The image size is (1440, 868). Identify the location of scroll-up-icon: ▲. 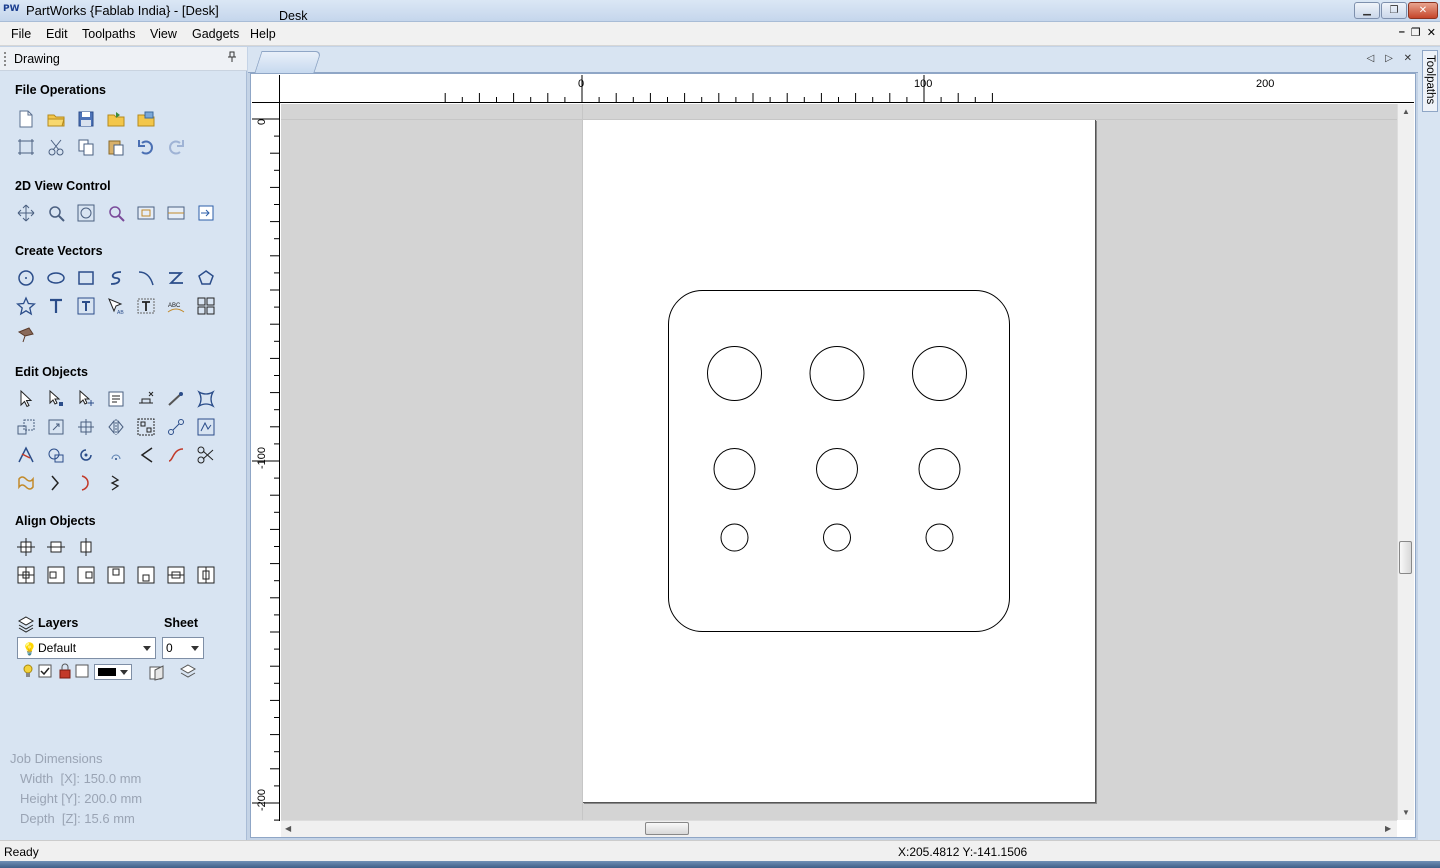
(1406, 111).